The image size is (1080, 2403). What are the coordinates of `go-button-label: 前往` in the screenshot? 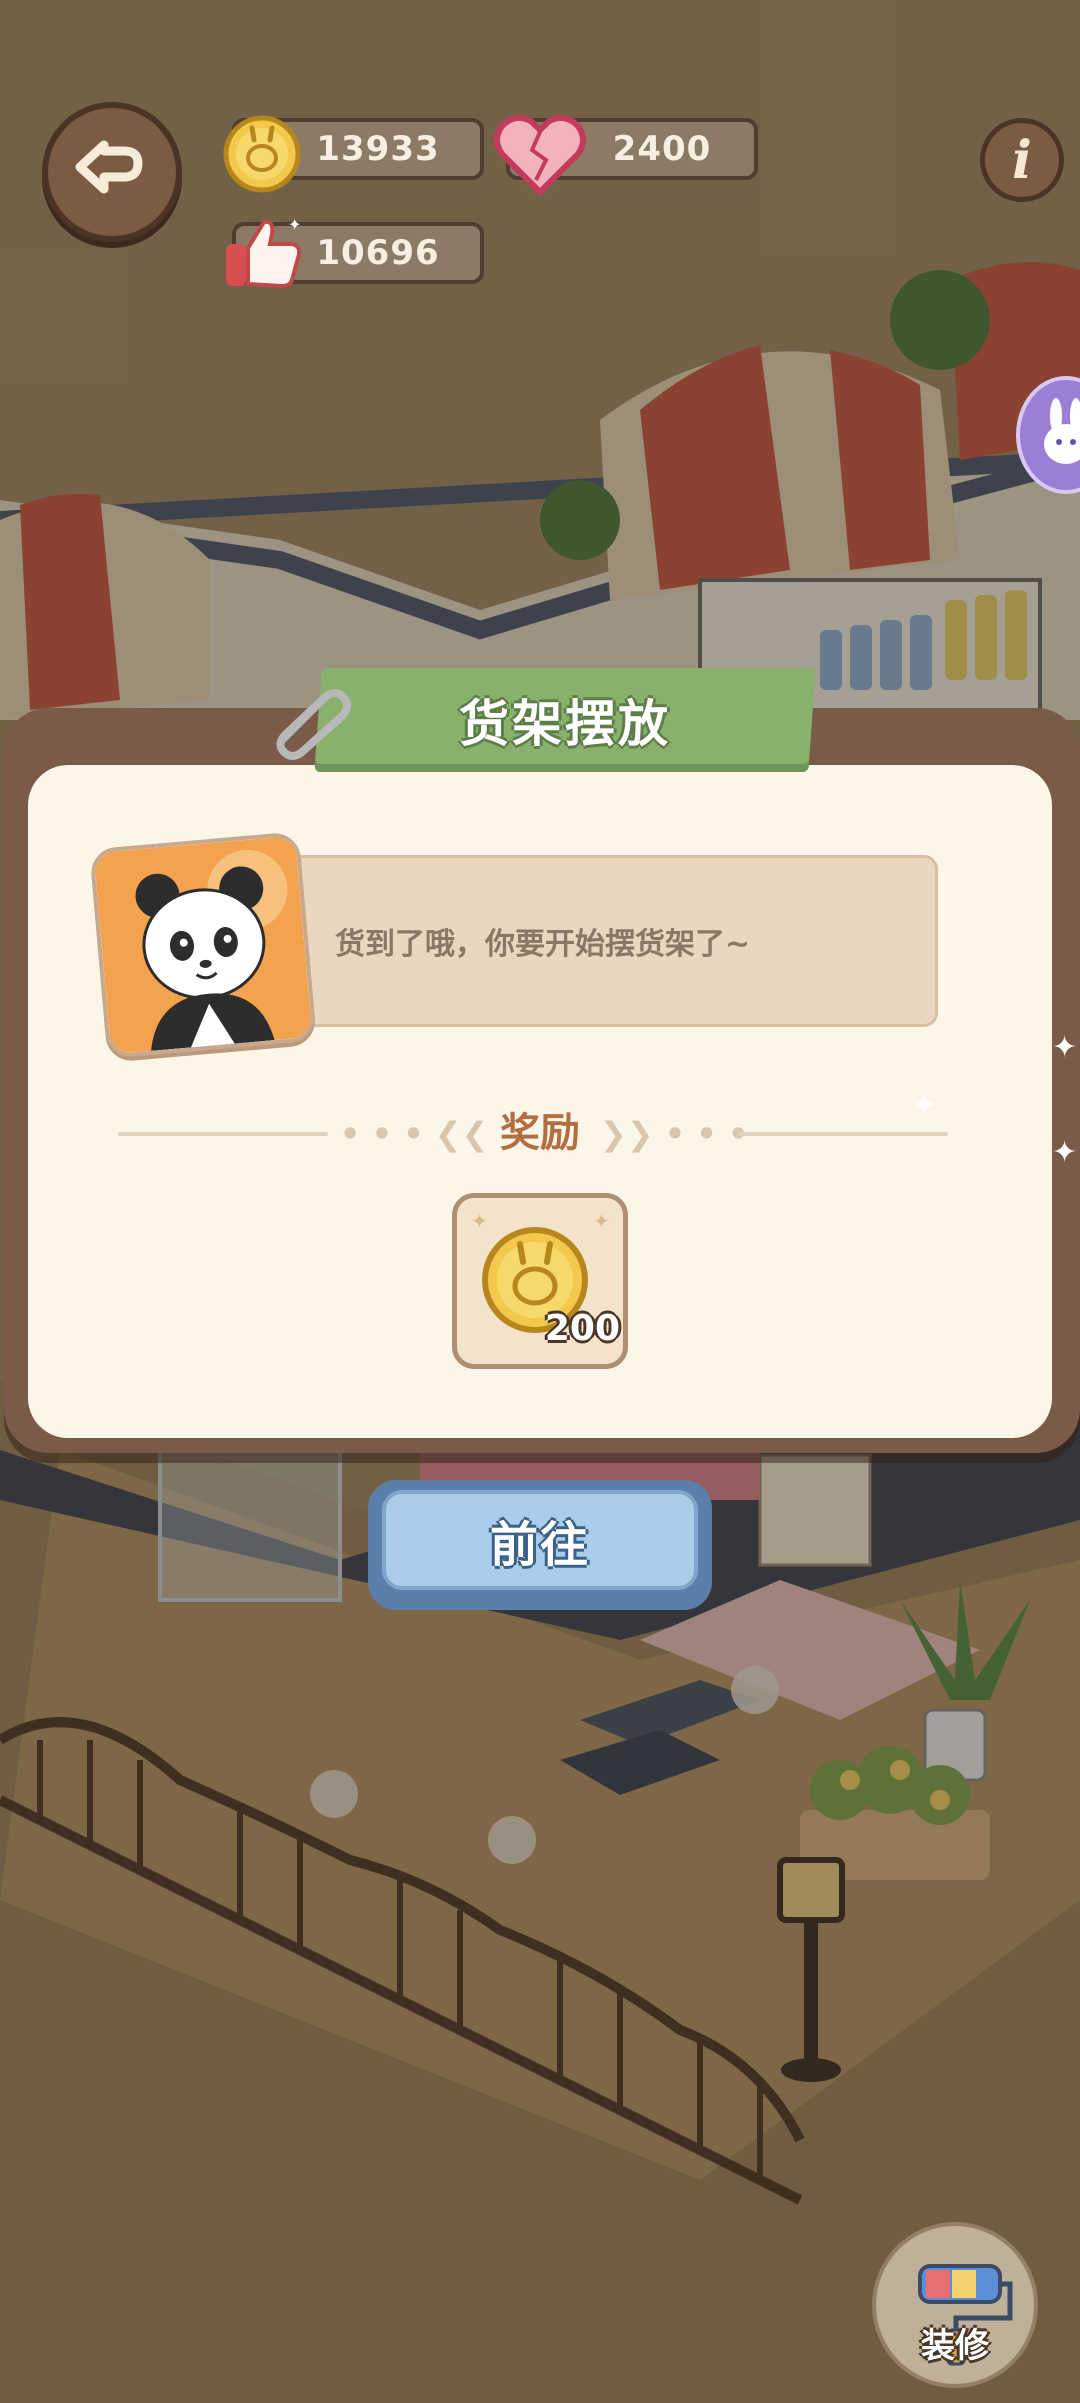 It's located at (539, 1545).